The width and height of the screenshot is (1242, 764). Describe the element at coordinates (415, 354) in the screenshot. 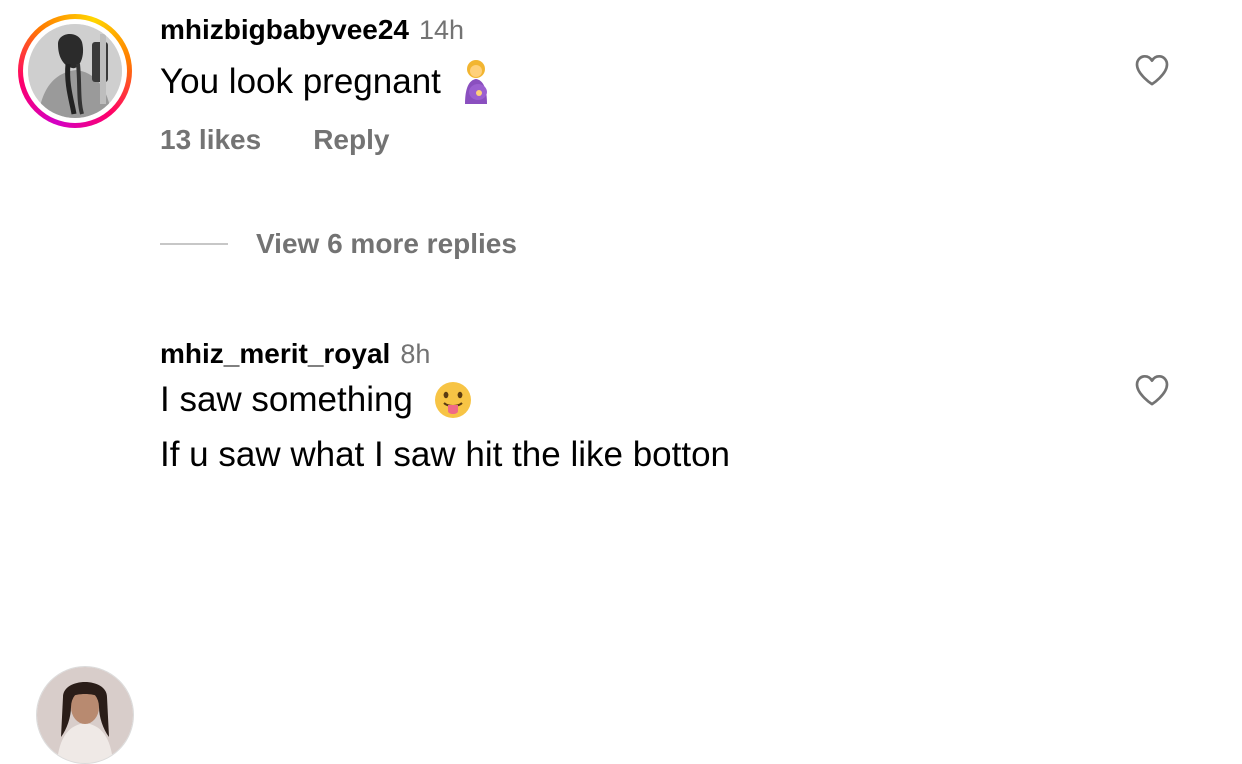

I see `timestamp: 8h` at that location.